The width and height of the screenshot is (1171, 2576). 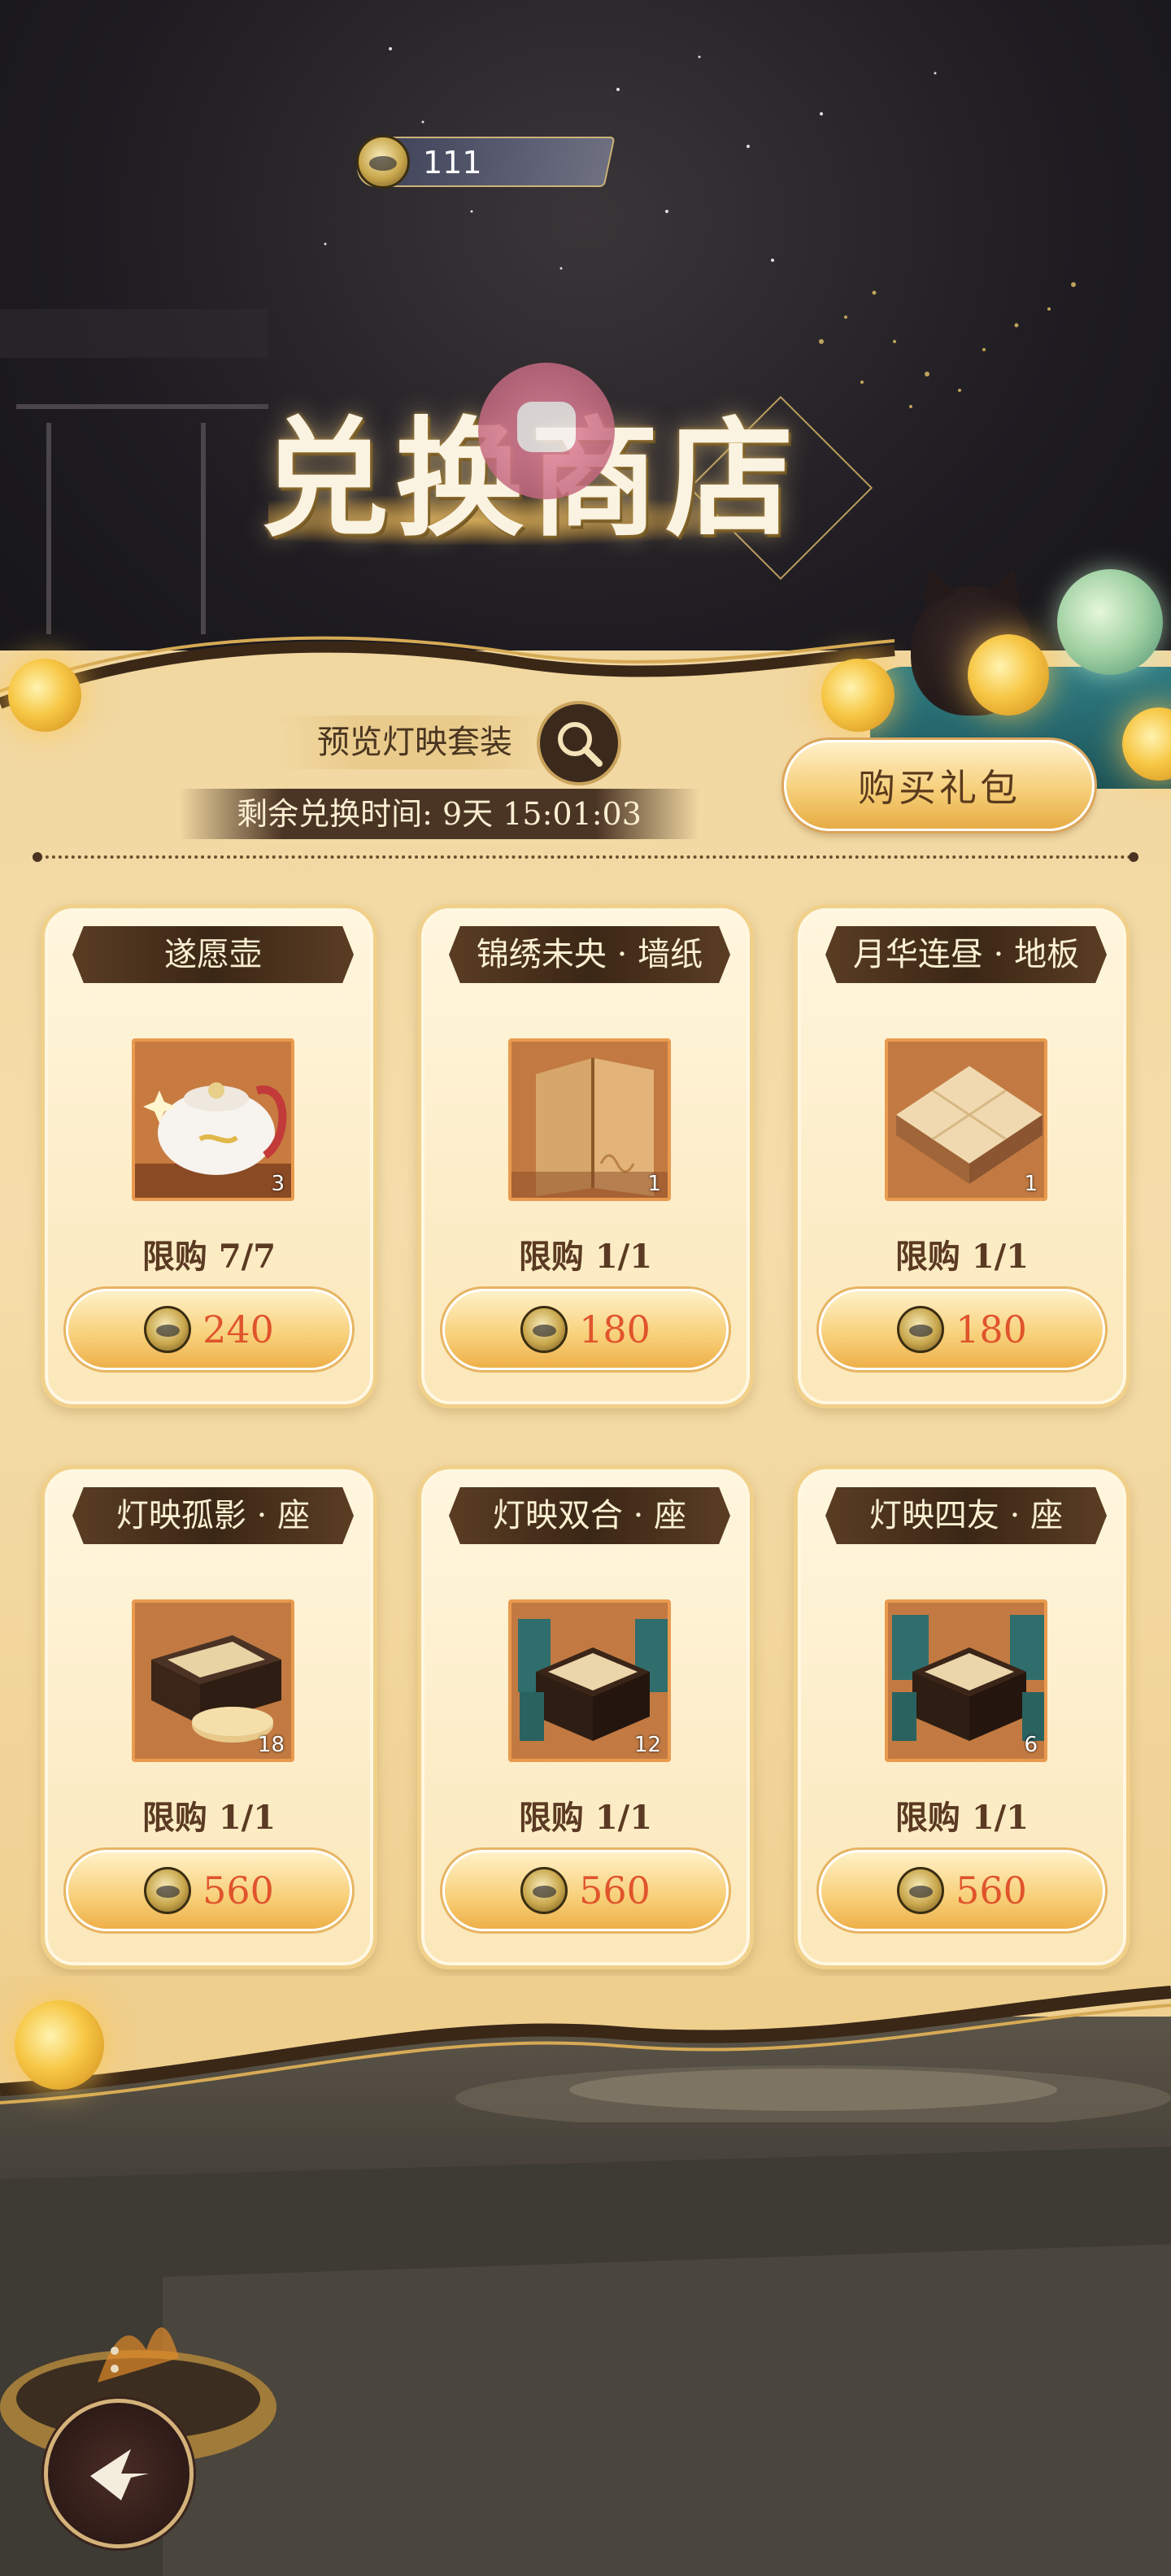 I want to click on shop-item-card: 灯映双合 · 座 12 限购 1/1 560, so click(x=585, y=1717).